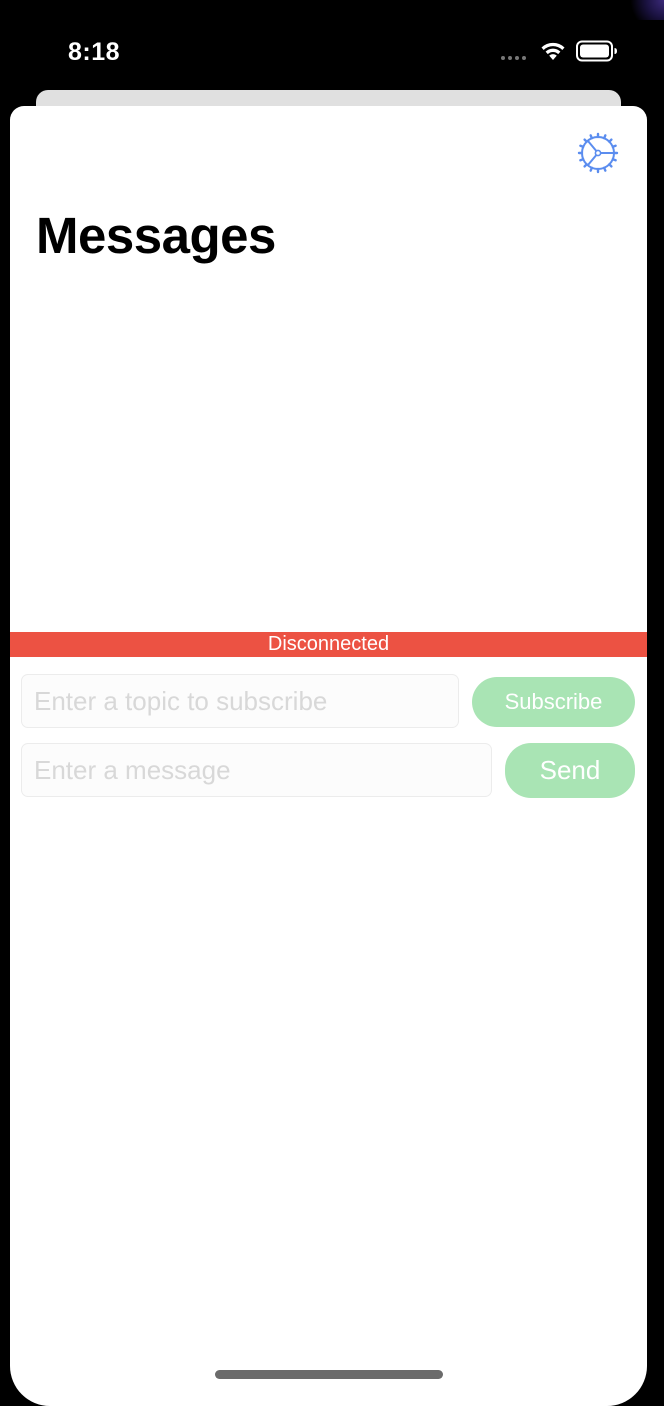  Describe the element at coordinates (513, 51) in the screenshot. I see `cellular-dots-icon` at that location.